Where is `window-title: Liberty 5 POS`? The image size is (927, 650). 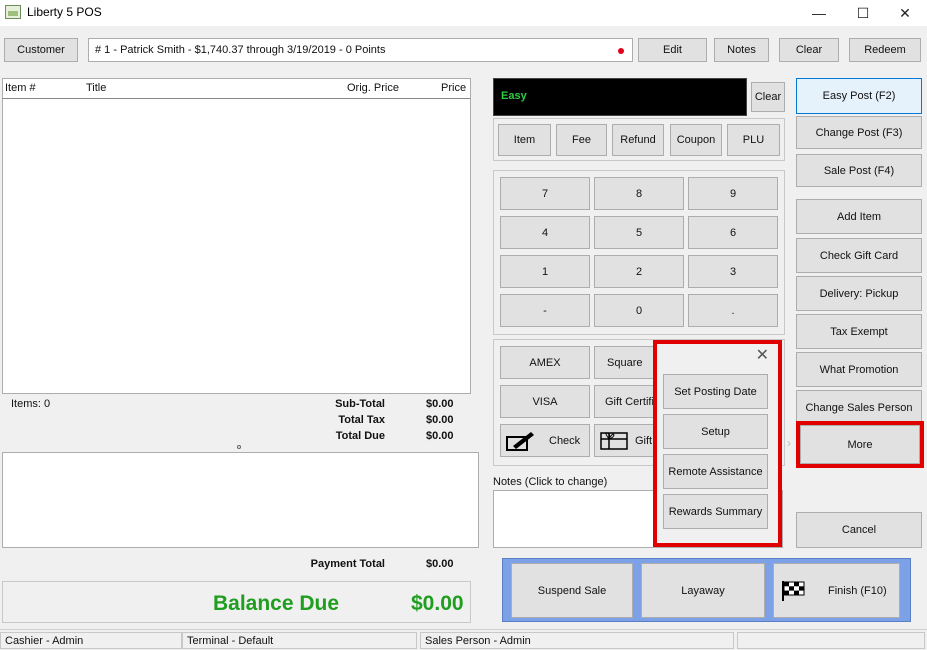 window-title: Liberty 5 POS is located at coordinates (64, 12).